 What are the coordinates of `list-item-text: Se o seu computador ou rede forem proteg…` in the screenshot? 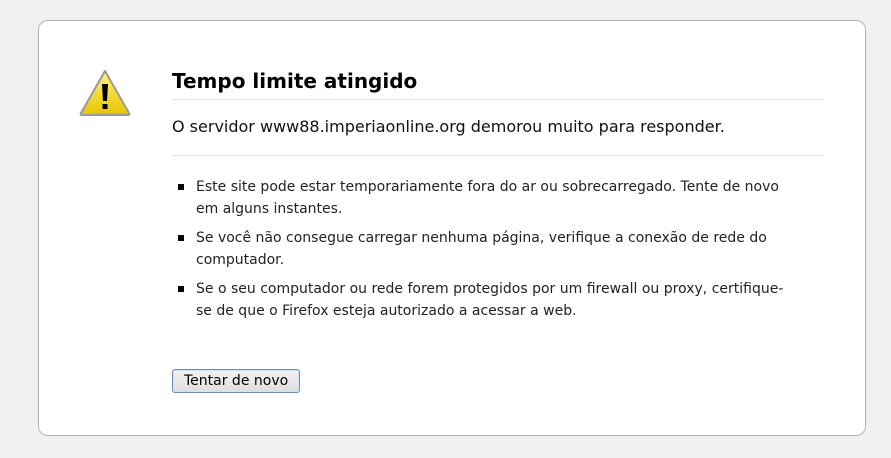 It's located at (490, 300).